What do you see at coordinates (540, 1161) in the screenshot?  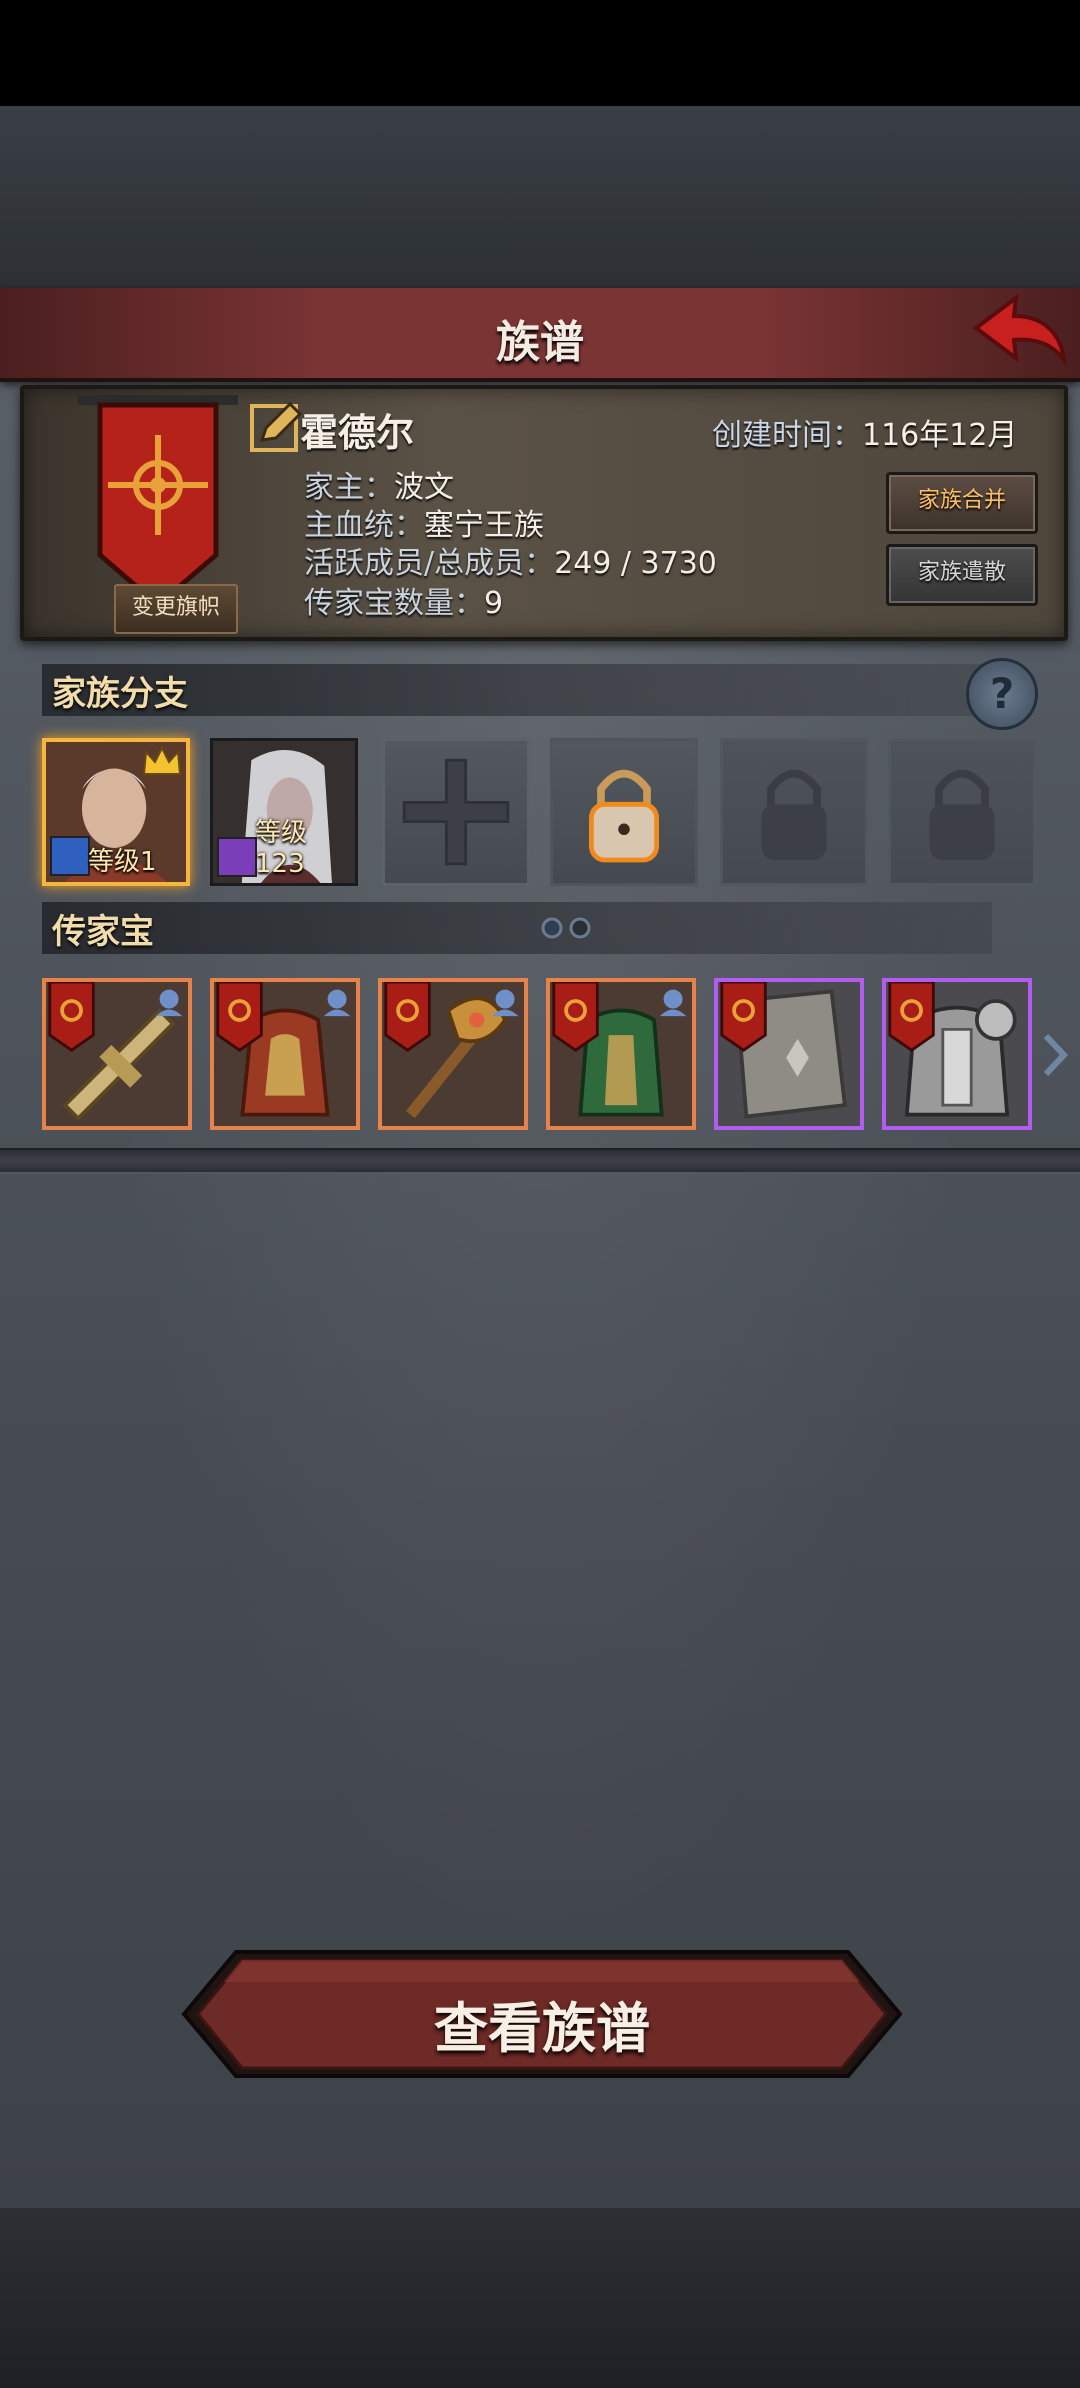 I see `section-divider` at bounding box center [540, 1161].